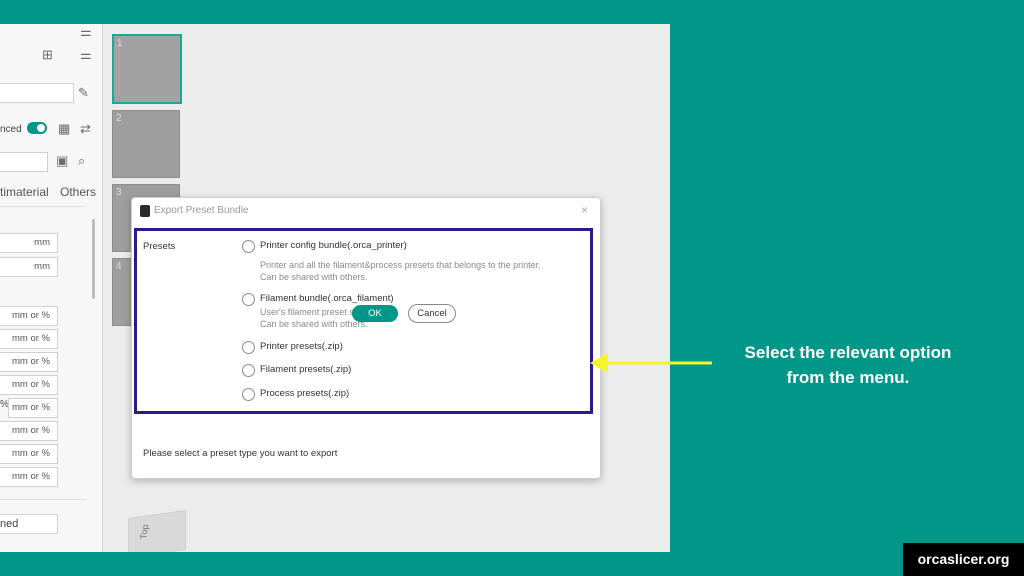 Image resolution: width=1024 pixels, height=576 pixels. I want to click on preset-select, so click(37, 93).